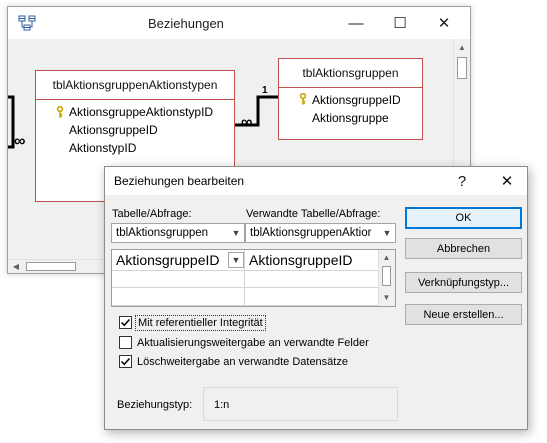 The height and width of the screenshot is (443, 547). What do you see at coordinates (186, 23) in the screenshot?
I see `window-title: Beziehungen` at bounding box center [186, 23].